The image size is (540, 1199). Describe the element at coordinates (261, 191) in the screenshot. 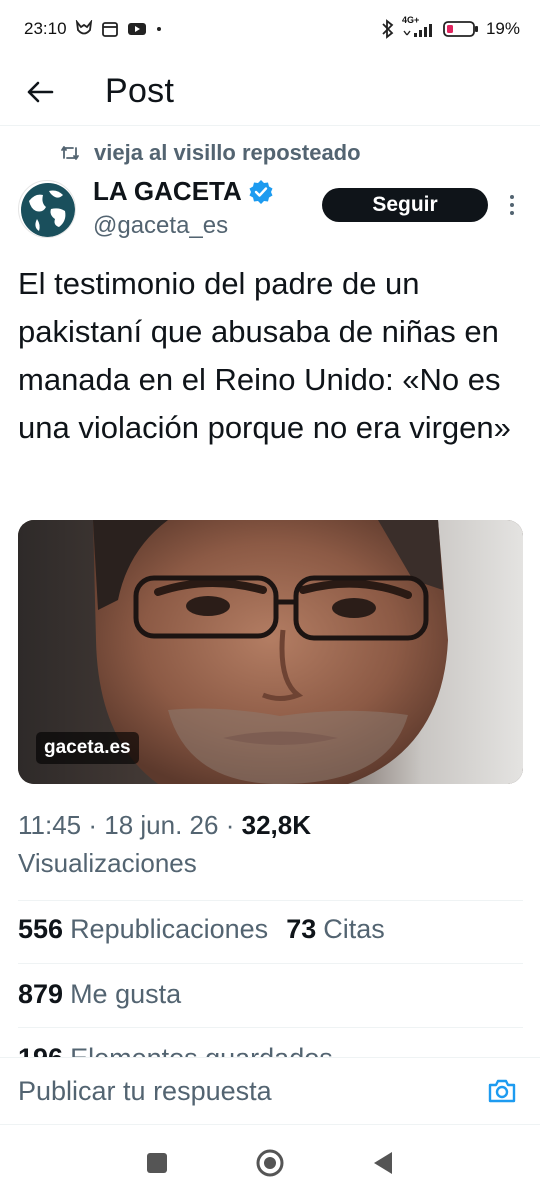

I see `verified-badge-icon` at that location.